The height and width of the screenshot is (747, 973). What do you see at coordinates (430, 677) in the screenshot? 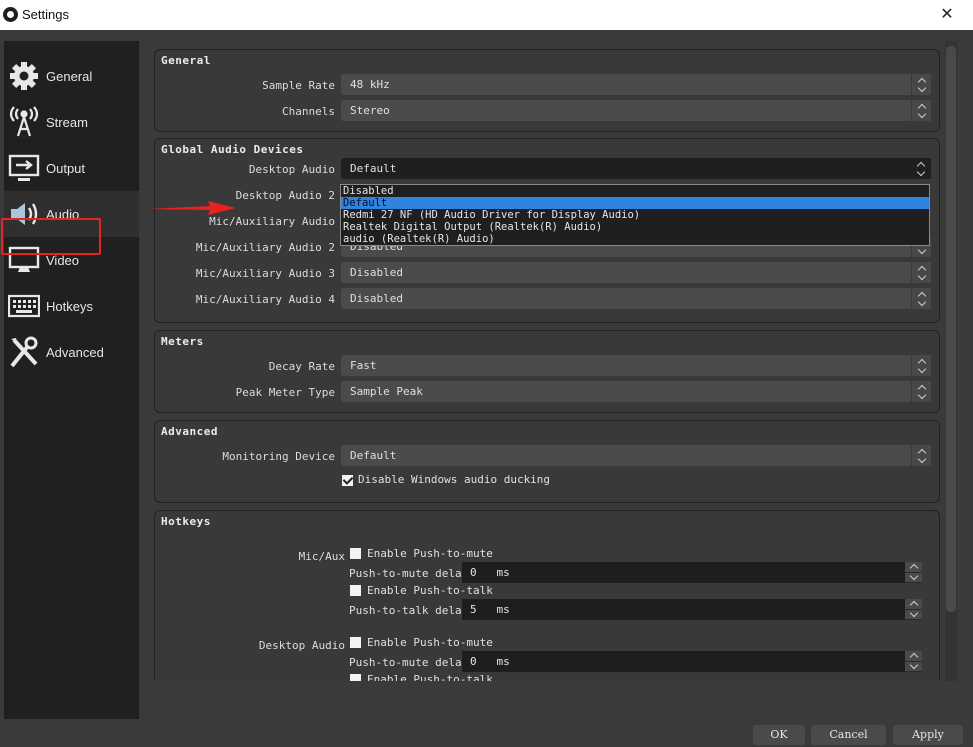
I see `desktop-push-to-talk-label: Enable Push-to-talk` at bounding box center [430, 677].